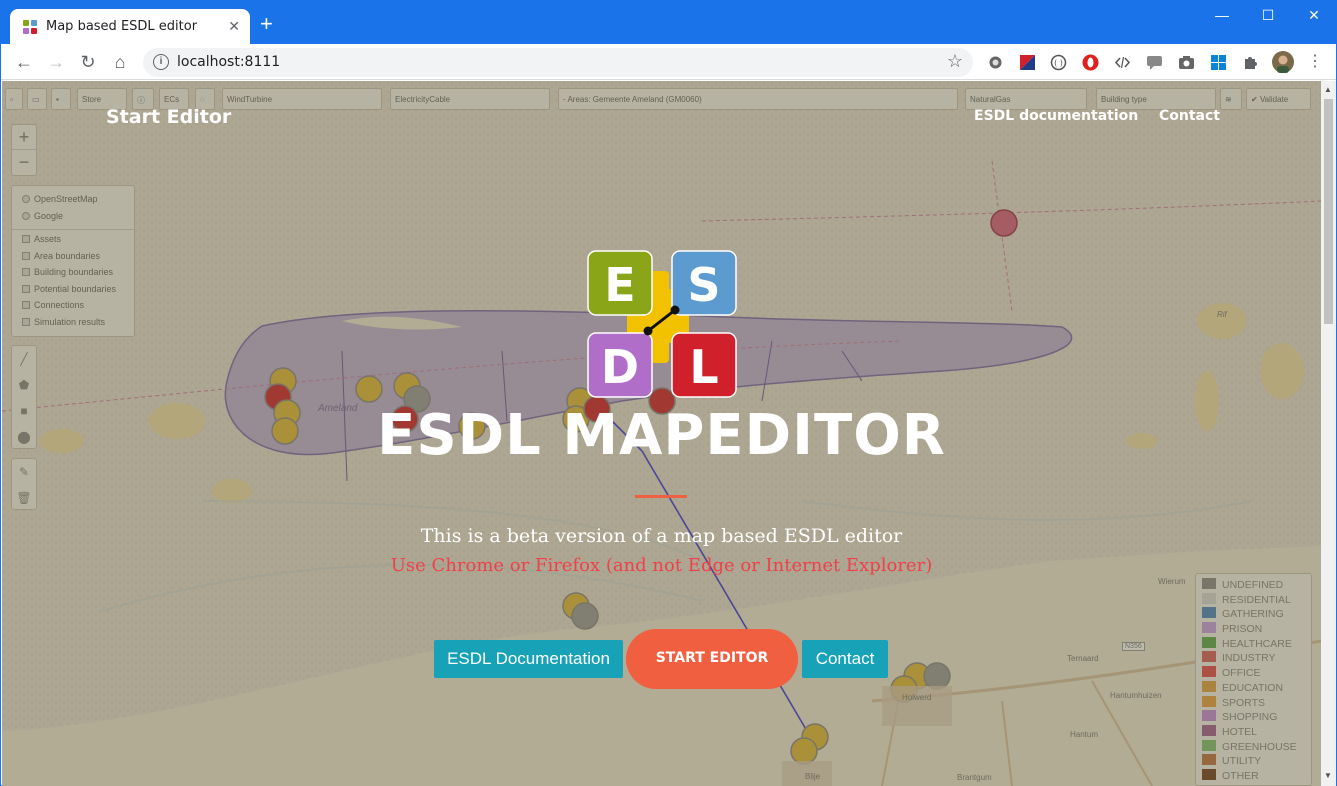  What do you see at coordinates (1189, 116) in the screenshot?
I see `nav-contact-link: Contact` at bounding box center [1189, 116].